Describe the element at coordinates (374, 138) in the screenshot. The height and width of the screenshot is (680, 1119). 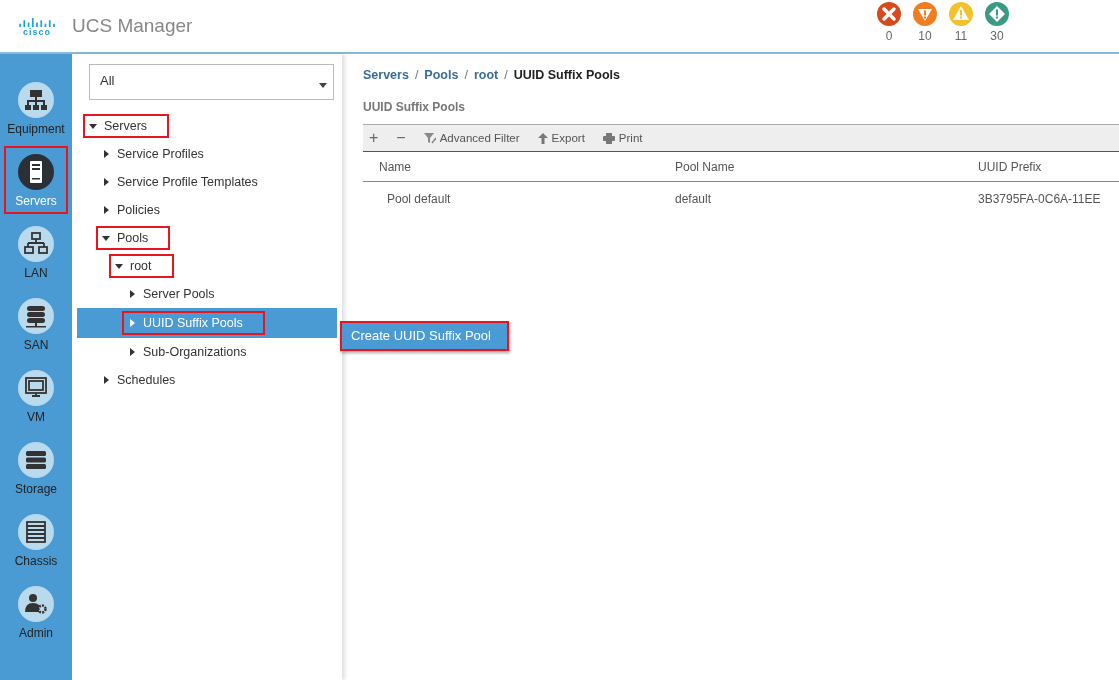
I see `add-button: +` at that location.